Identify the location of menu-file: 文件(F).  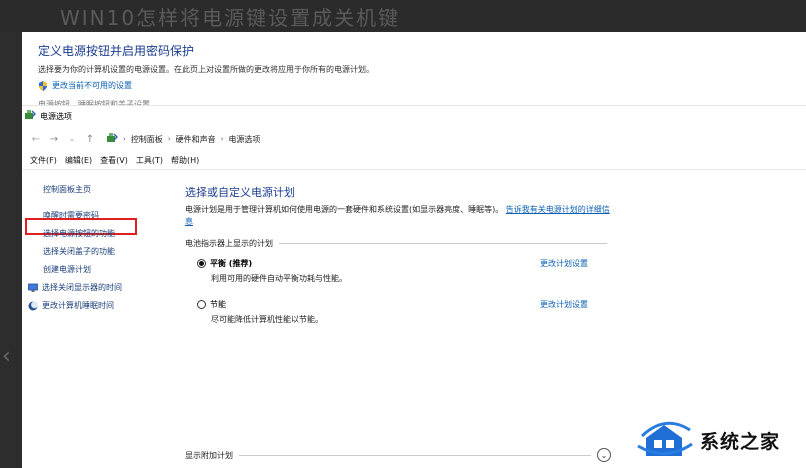
(43, 160).